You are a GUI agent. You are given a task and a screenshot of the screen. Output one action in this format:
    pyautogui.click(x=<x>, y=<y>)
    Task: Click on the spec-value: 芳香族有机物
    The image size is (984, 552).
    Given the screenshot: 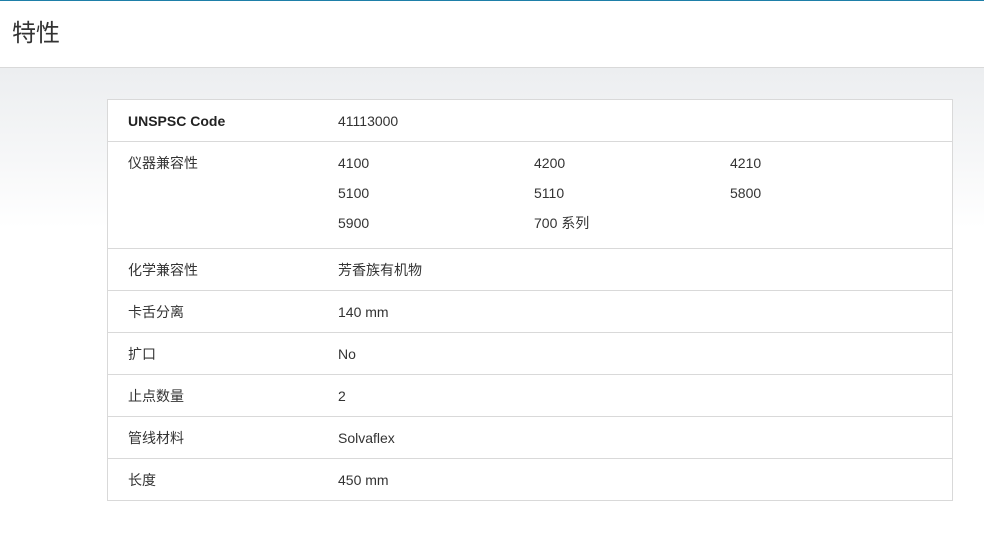 What is the action you would take?
    pyautogui.click(x=380, y=270)
    